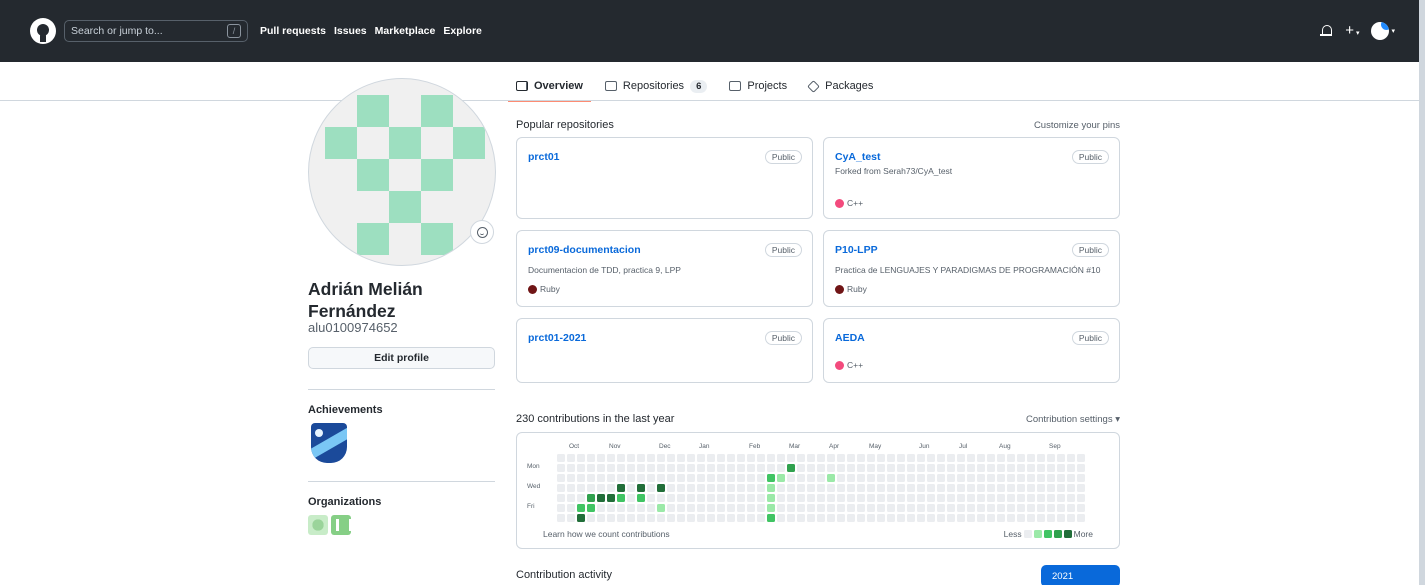 The image size is (1425, 585). I want to click on year-2021-button: 2021, so click(1080, 575).